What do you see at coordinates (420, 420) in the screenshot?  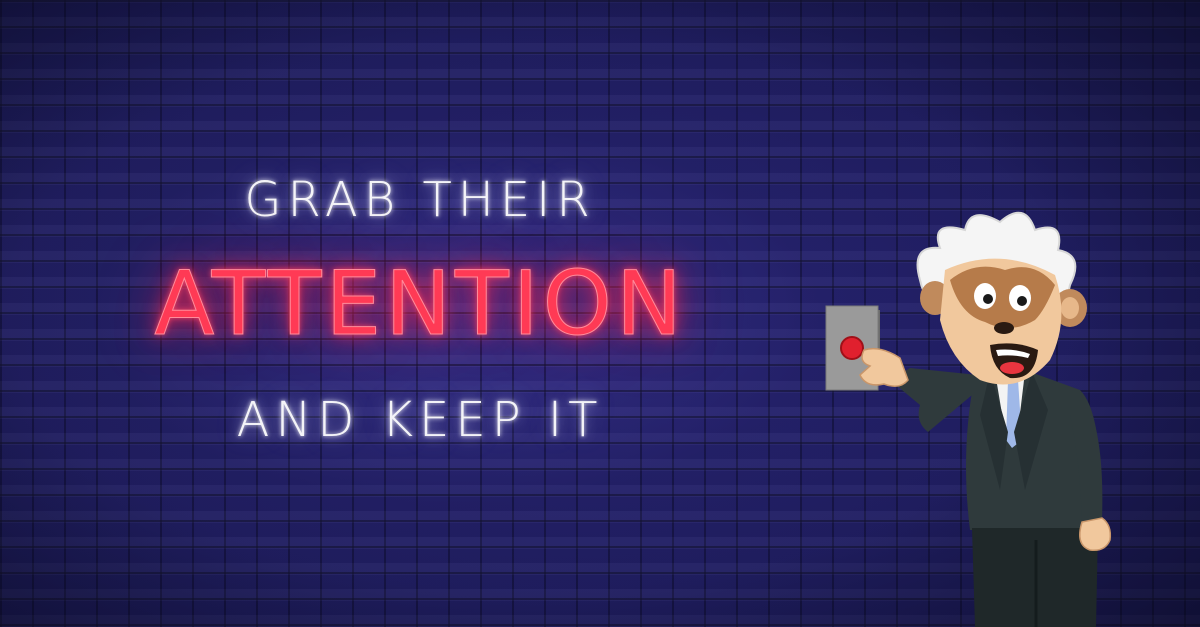 I see `headline-line-3: AND KEEP IT` at bounding box center [420, 420].